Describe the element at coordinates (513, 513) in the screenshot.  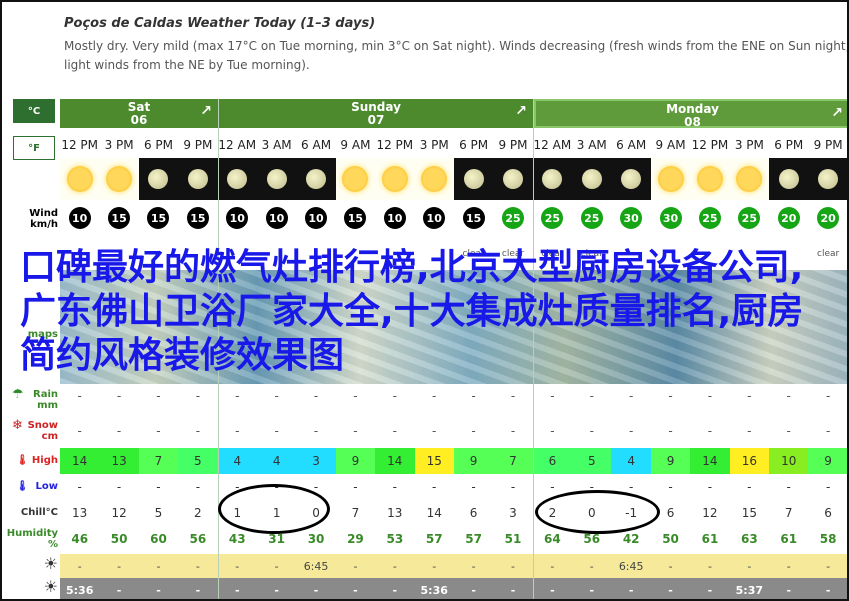
I see `chill-cell: 3` at that location.